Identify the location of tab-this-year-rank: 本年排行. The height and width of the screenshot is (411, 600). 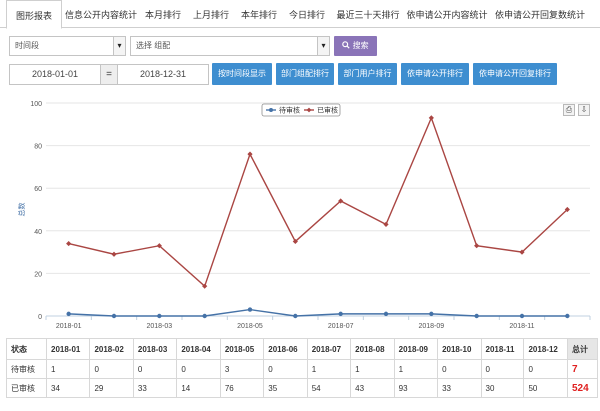
(259, 14).